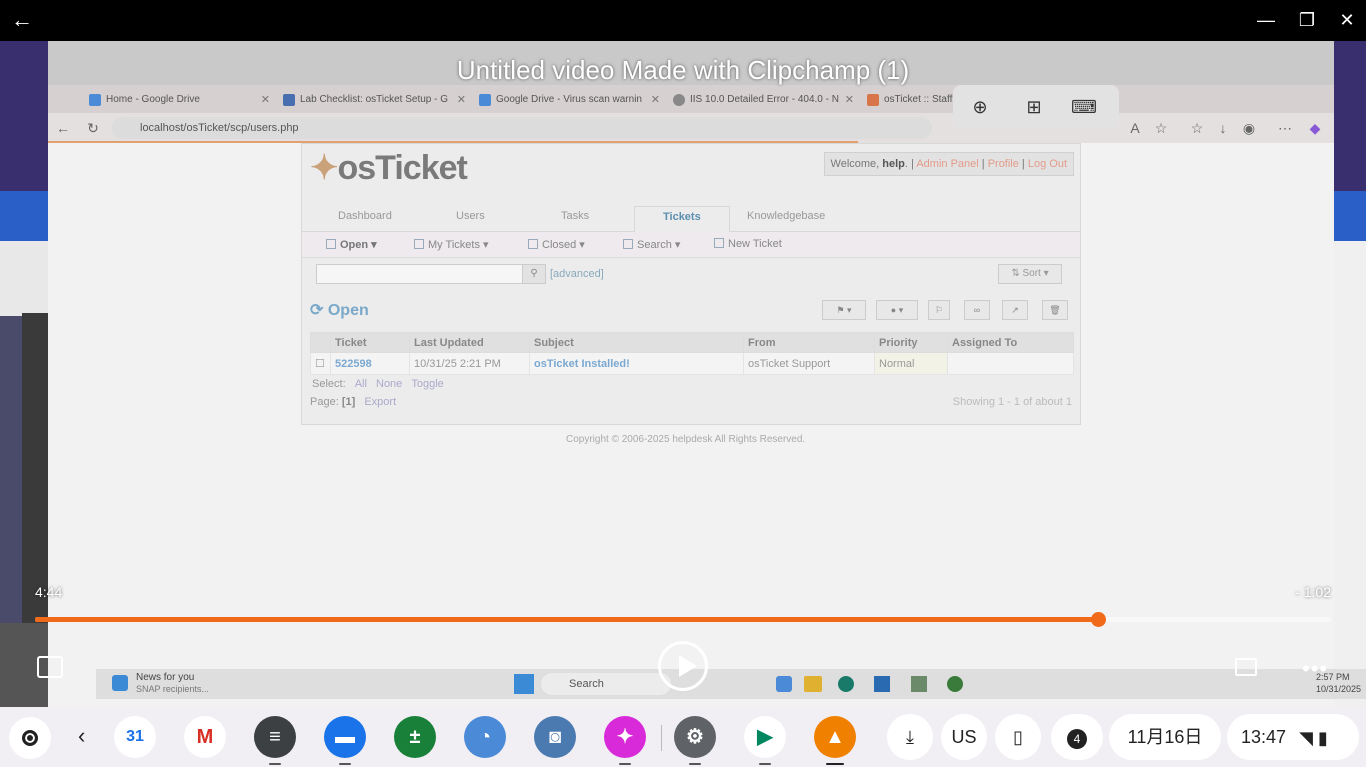  I want to click on browser-tab: IIS 10.0 Detailed Error - 404.0 - N ✕, so click(763, 100).